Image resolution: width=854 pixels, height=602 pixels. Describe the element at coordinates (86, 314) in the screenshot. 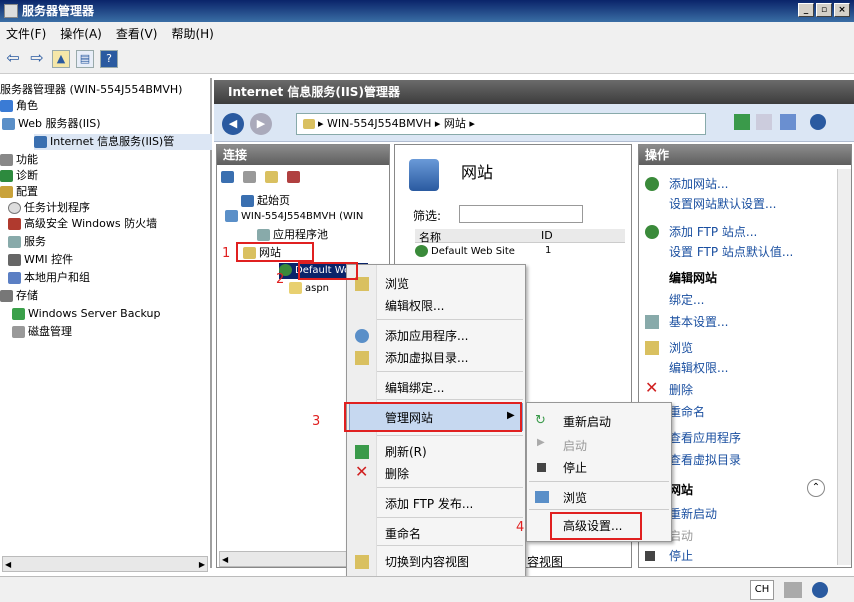

I see `tree-backup: Windows Server Backup` at that location.